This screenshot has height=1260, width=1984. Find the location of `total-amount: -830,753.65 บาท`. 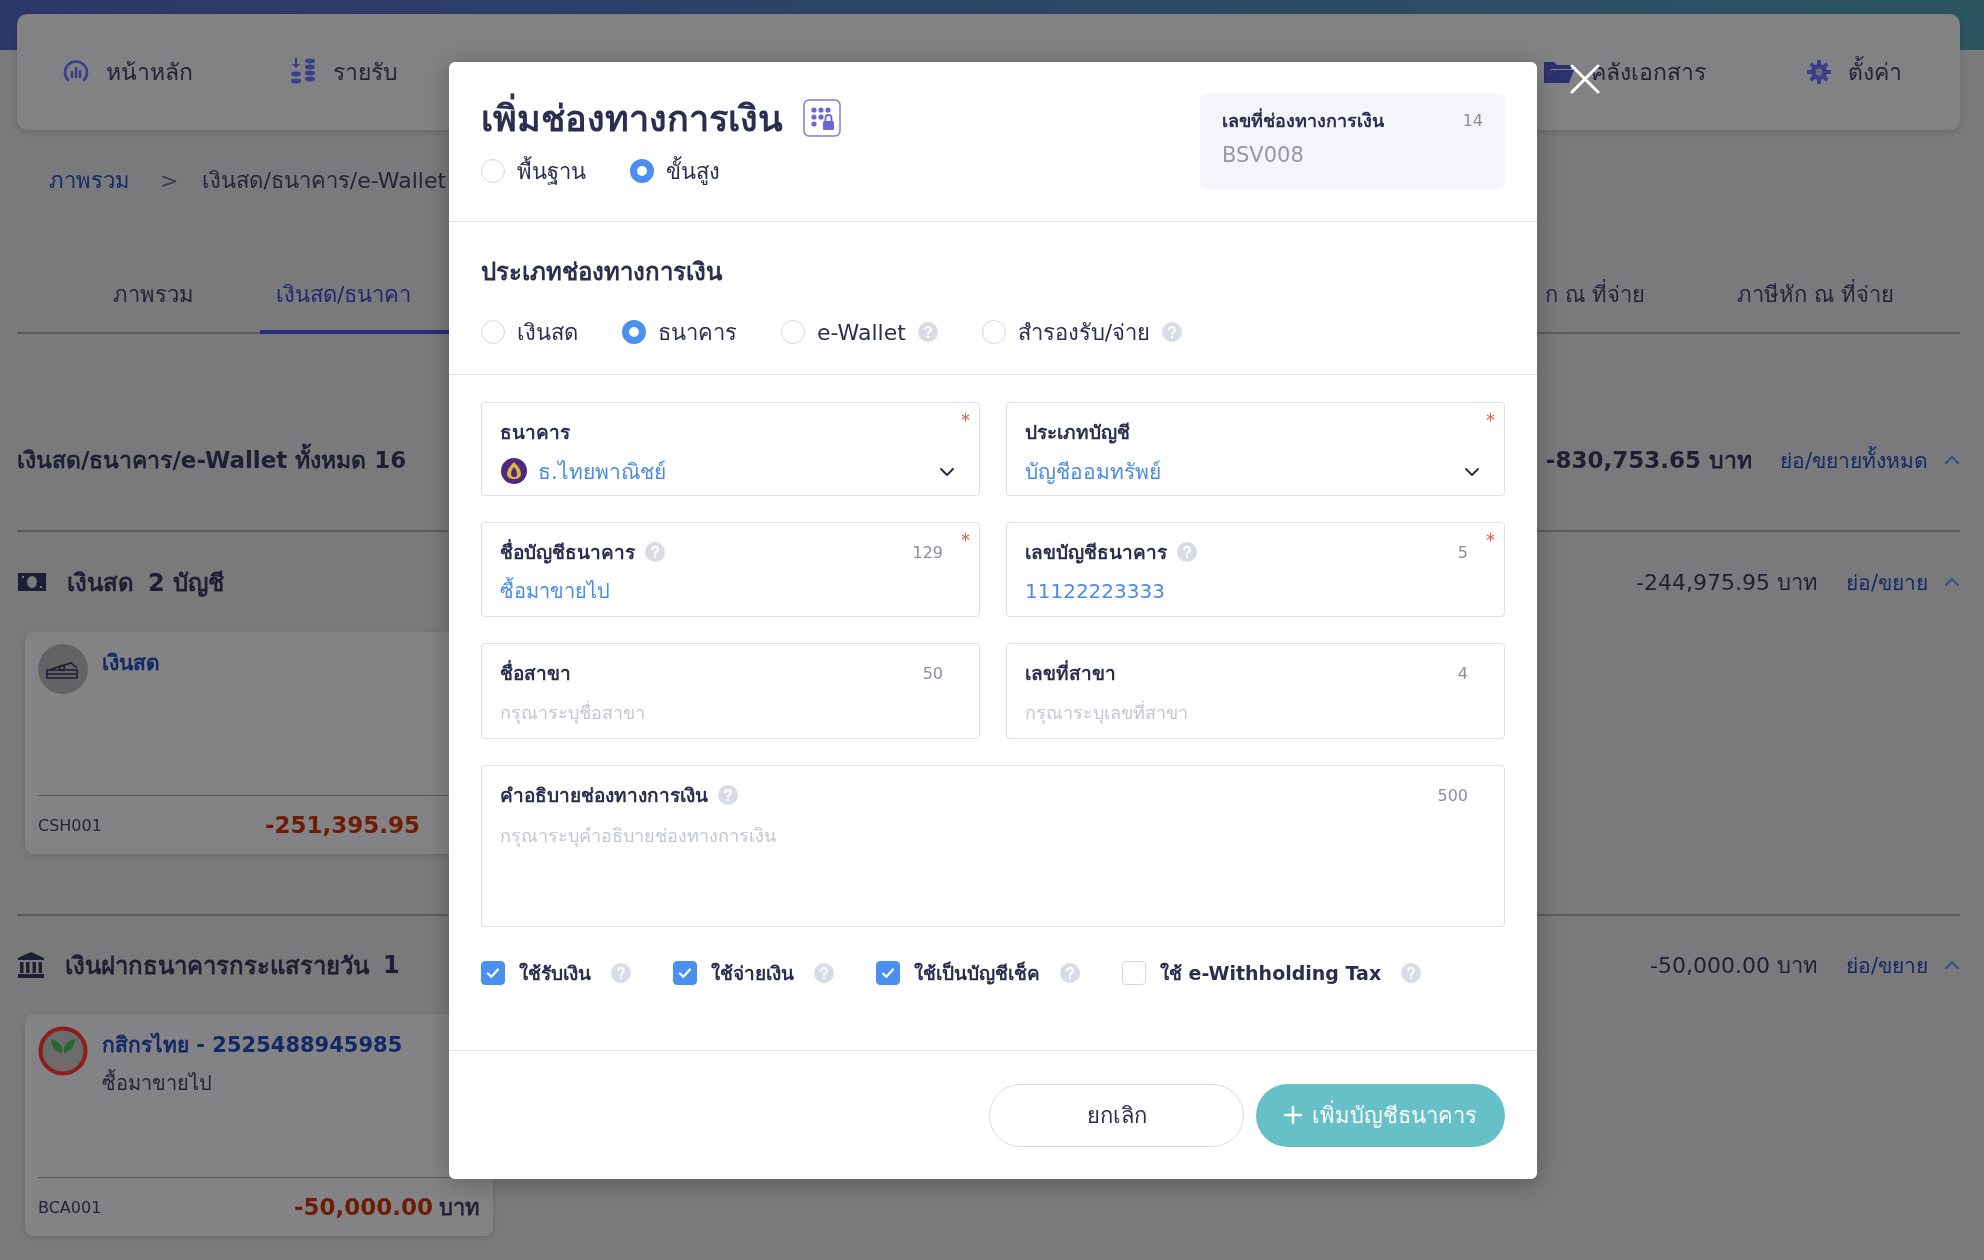

total-amount: -830,753.65 บาท is located at coordinates (1648, 460).